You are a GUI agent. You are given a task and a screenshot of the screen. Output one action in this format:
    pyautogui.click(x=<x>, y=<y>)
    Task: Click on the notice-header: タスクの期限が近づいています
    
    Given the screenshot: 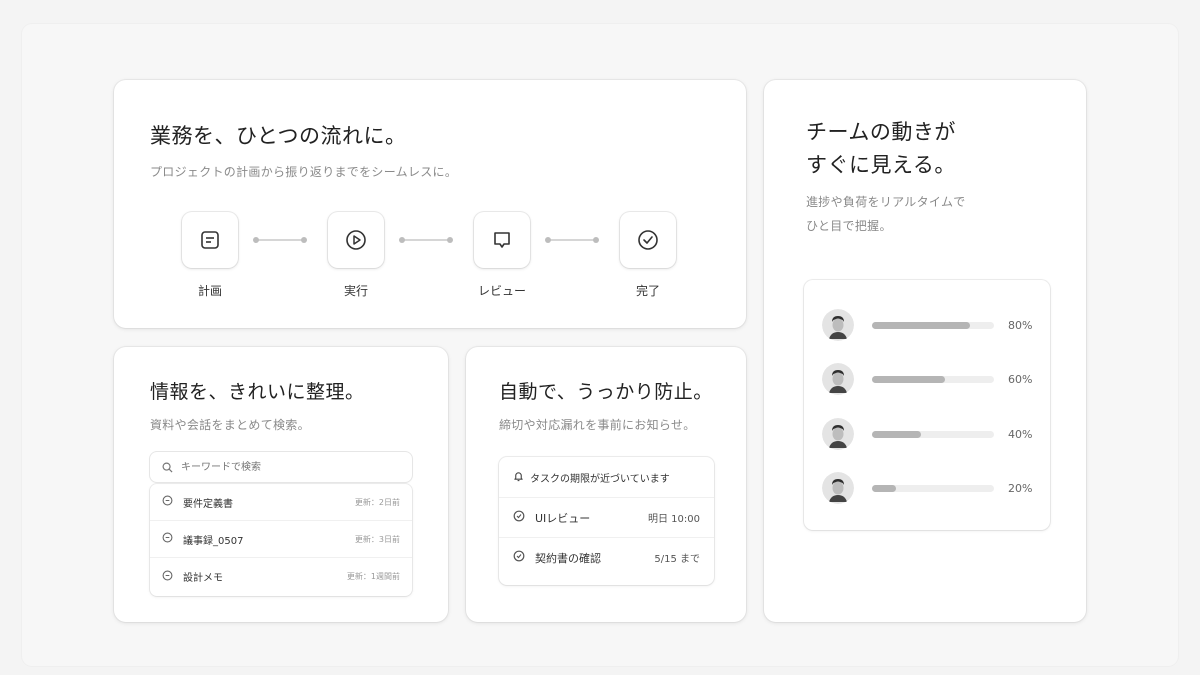 What is the action you would take?
    pyautogui.click(x=606, y=477)
    